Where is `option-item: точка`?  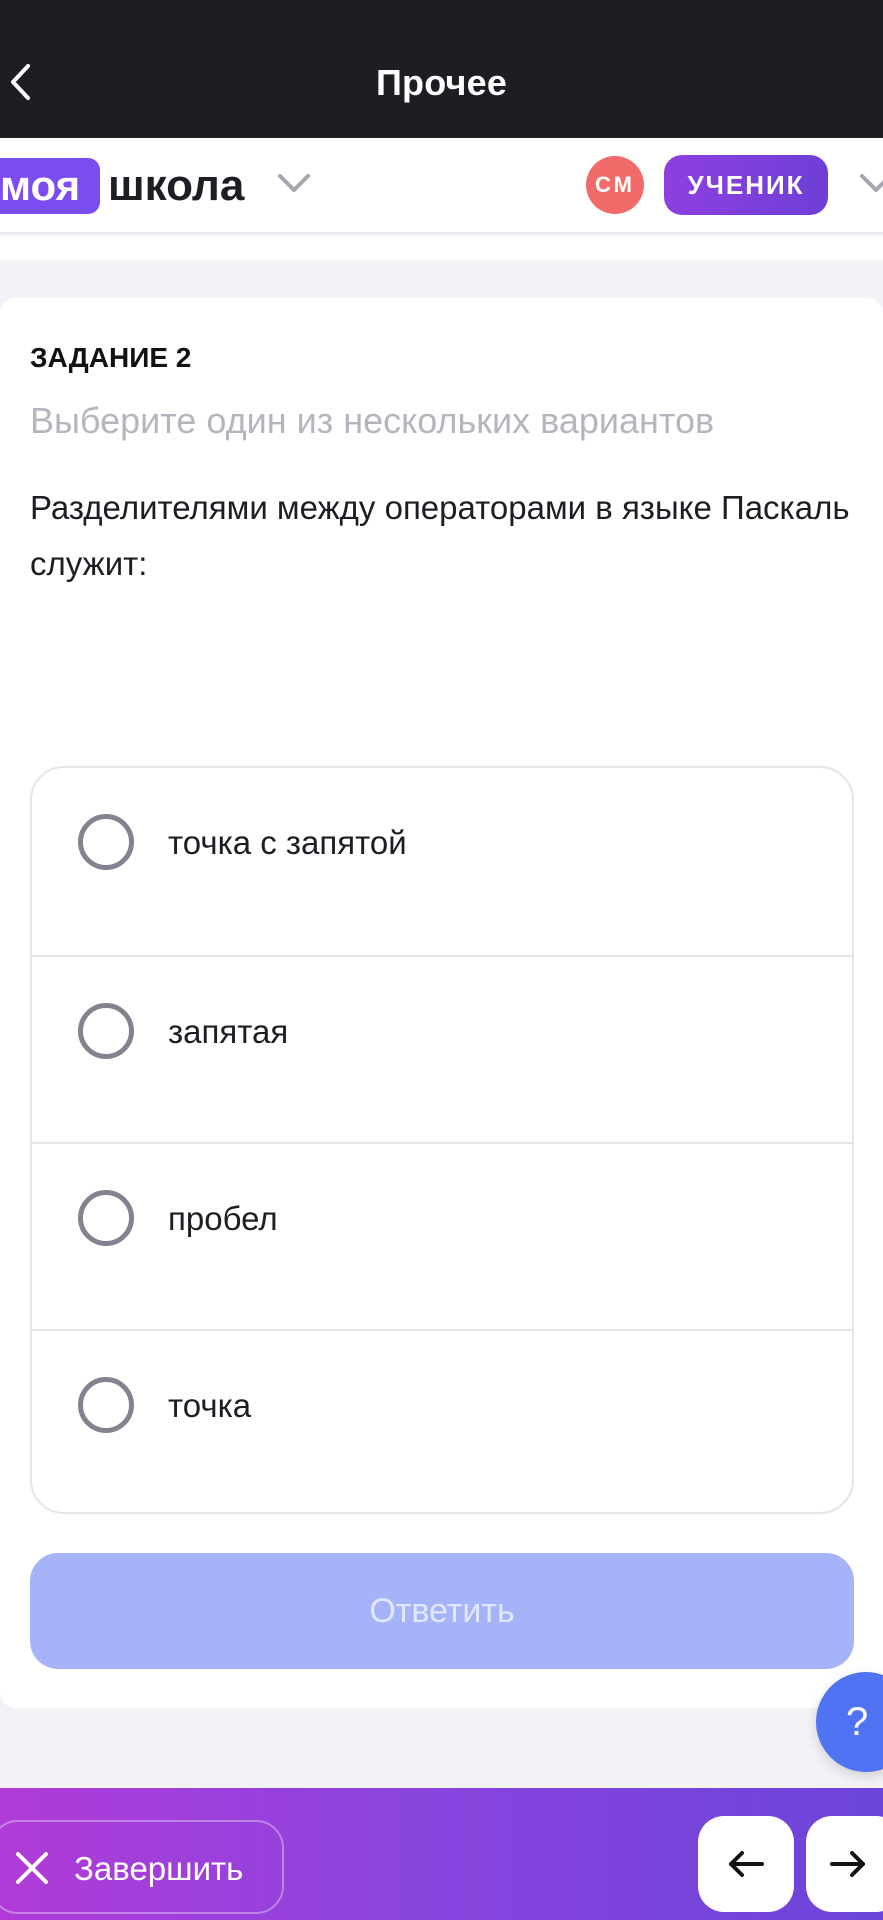 option-item: точка is located at coordinates (442, 1420).